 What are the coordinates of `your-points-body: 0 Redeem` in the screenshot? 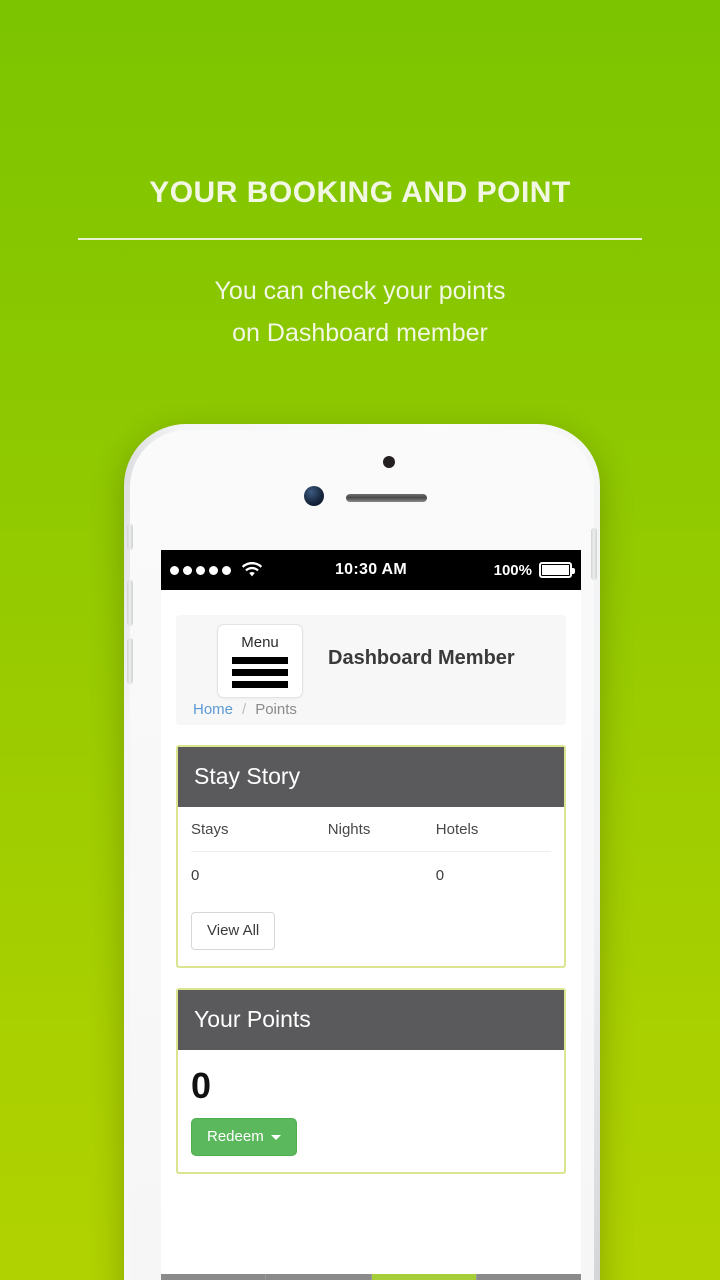 It's located at (371, 1111).